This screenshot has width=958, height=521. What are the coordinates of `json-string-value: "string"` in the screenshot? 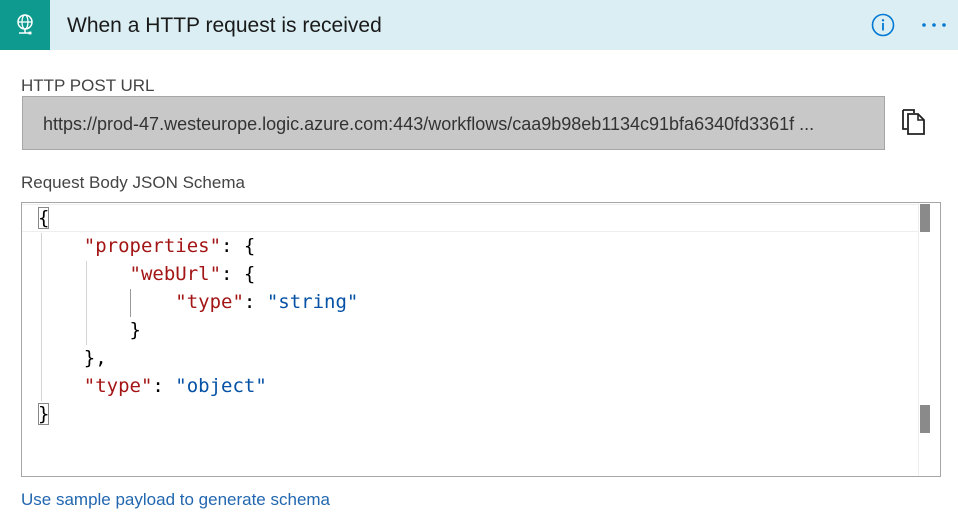 It's located at (312, 302).